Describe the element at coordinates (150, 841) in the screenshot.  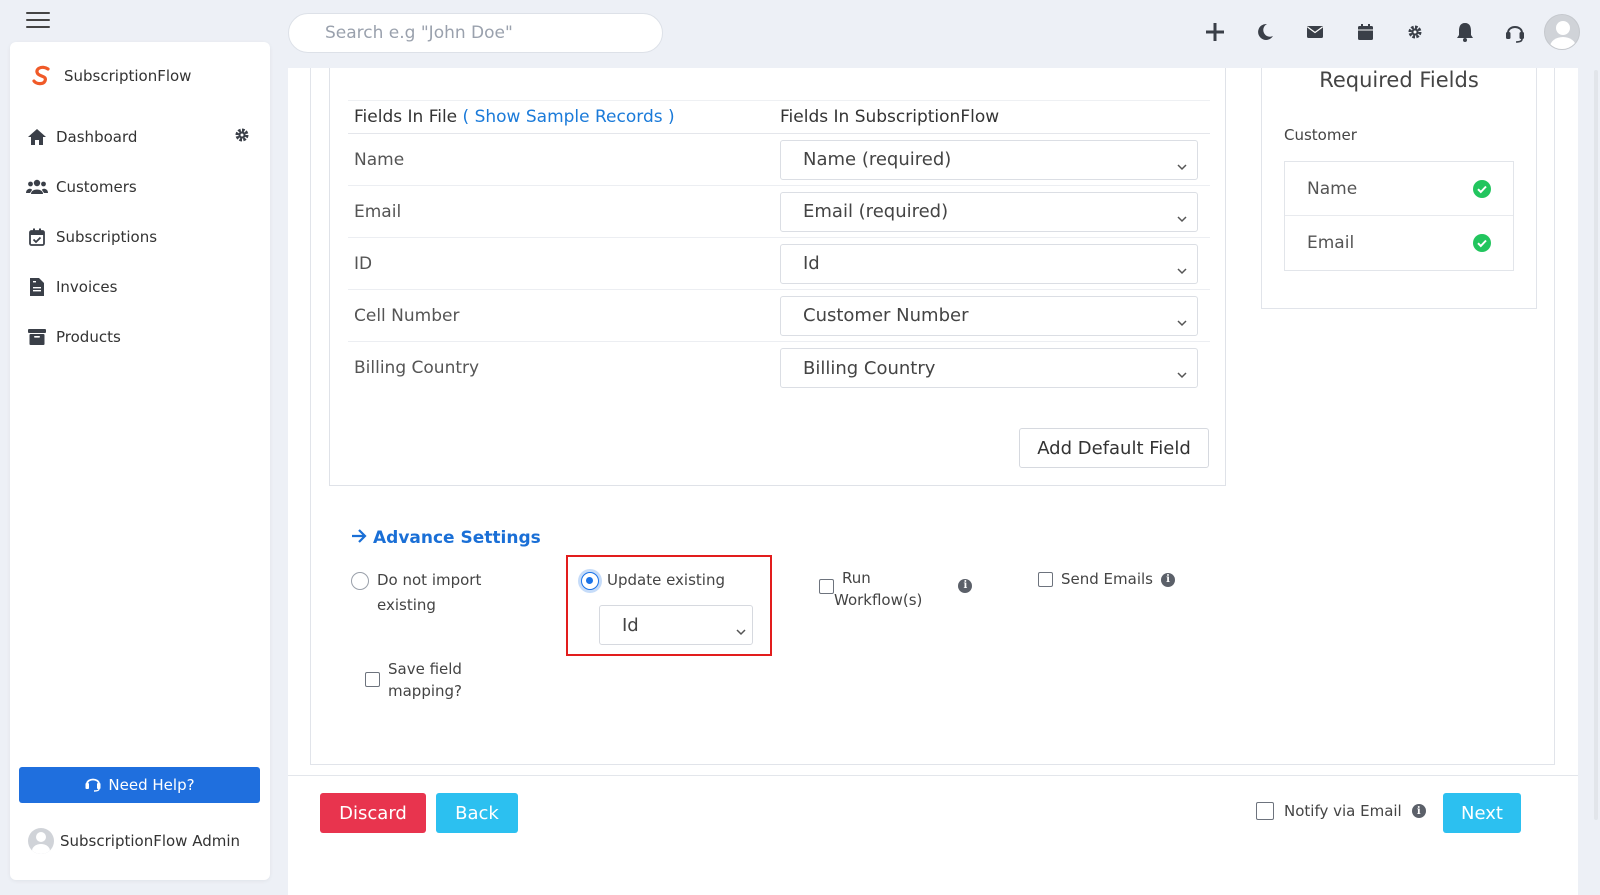
I see `admin-name: SubscriptionFlow Admin` at that location.